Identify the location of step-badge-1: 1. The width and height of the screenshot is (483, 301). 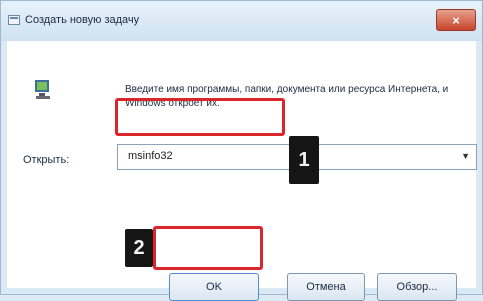
(304, 160).